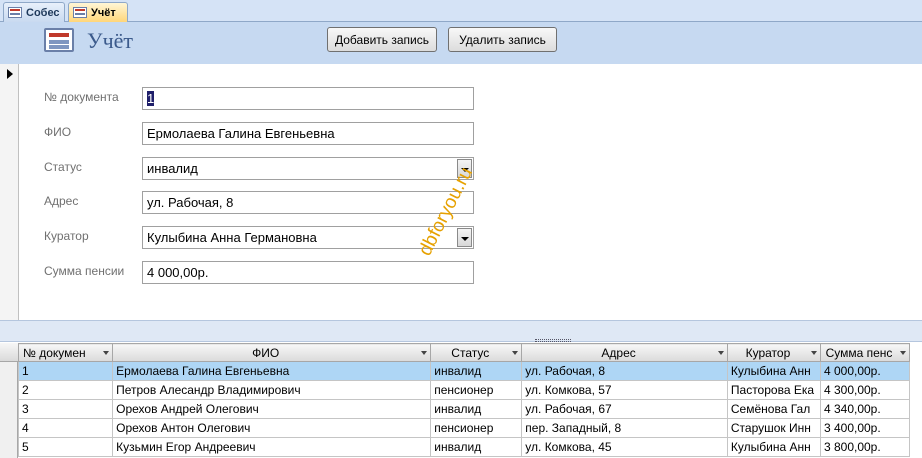  What do you see at coordinates (865, 390) in the screenshot?
I see `cell: 4 300,00р.` at bounding box center [865, 390].